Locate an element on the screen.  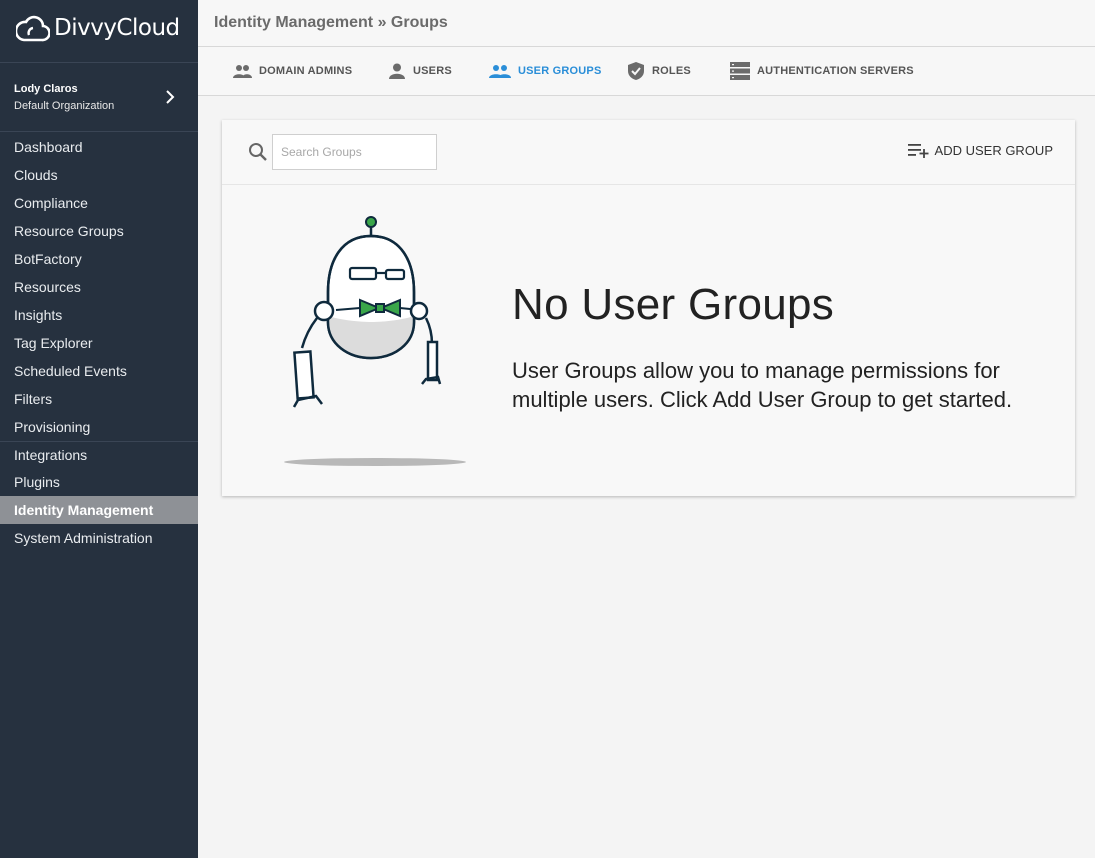
server-icon is located at coordinates (740, 71).